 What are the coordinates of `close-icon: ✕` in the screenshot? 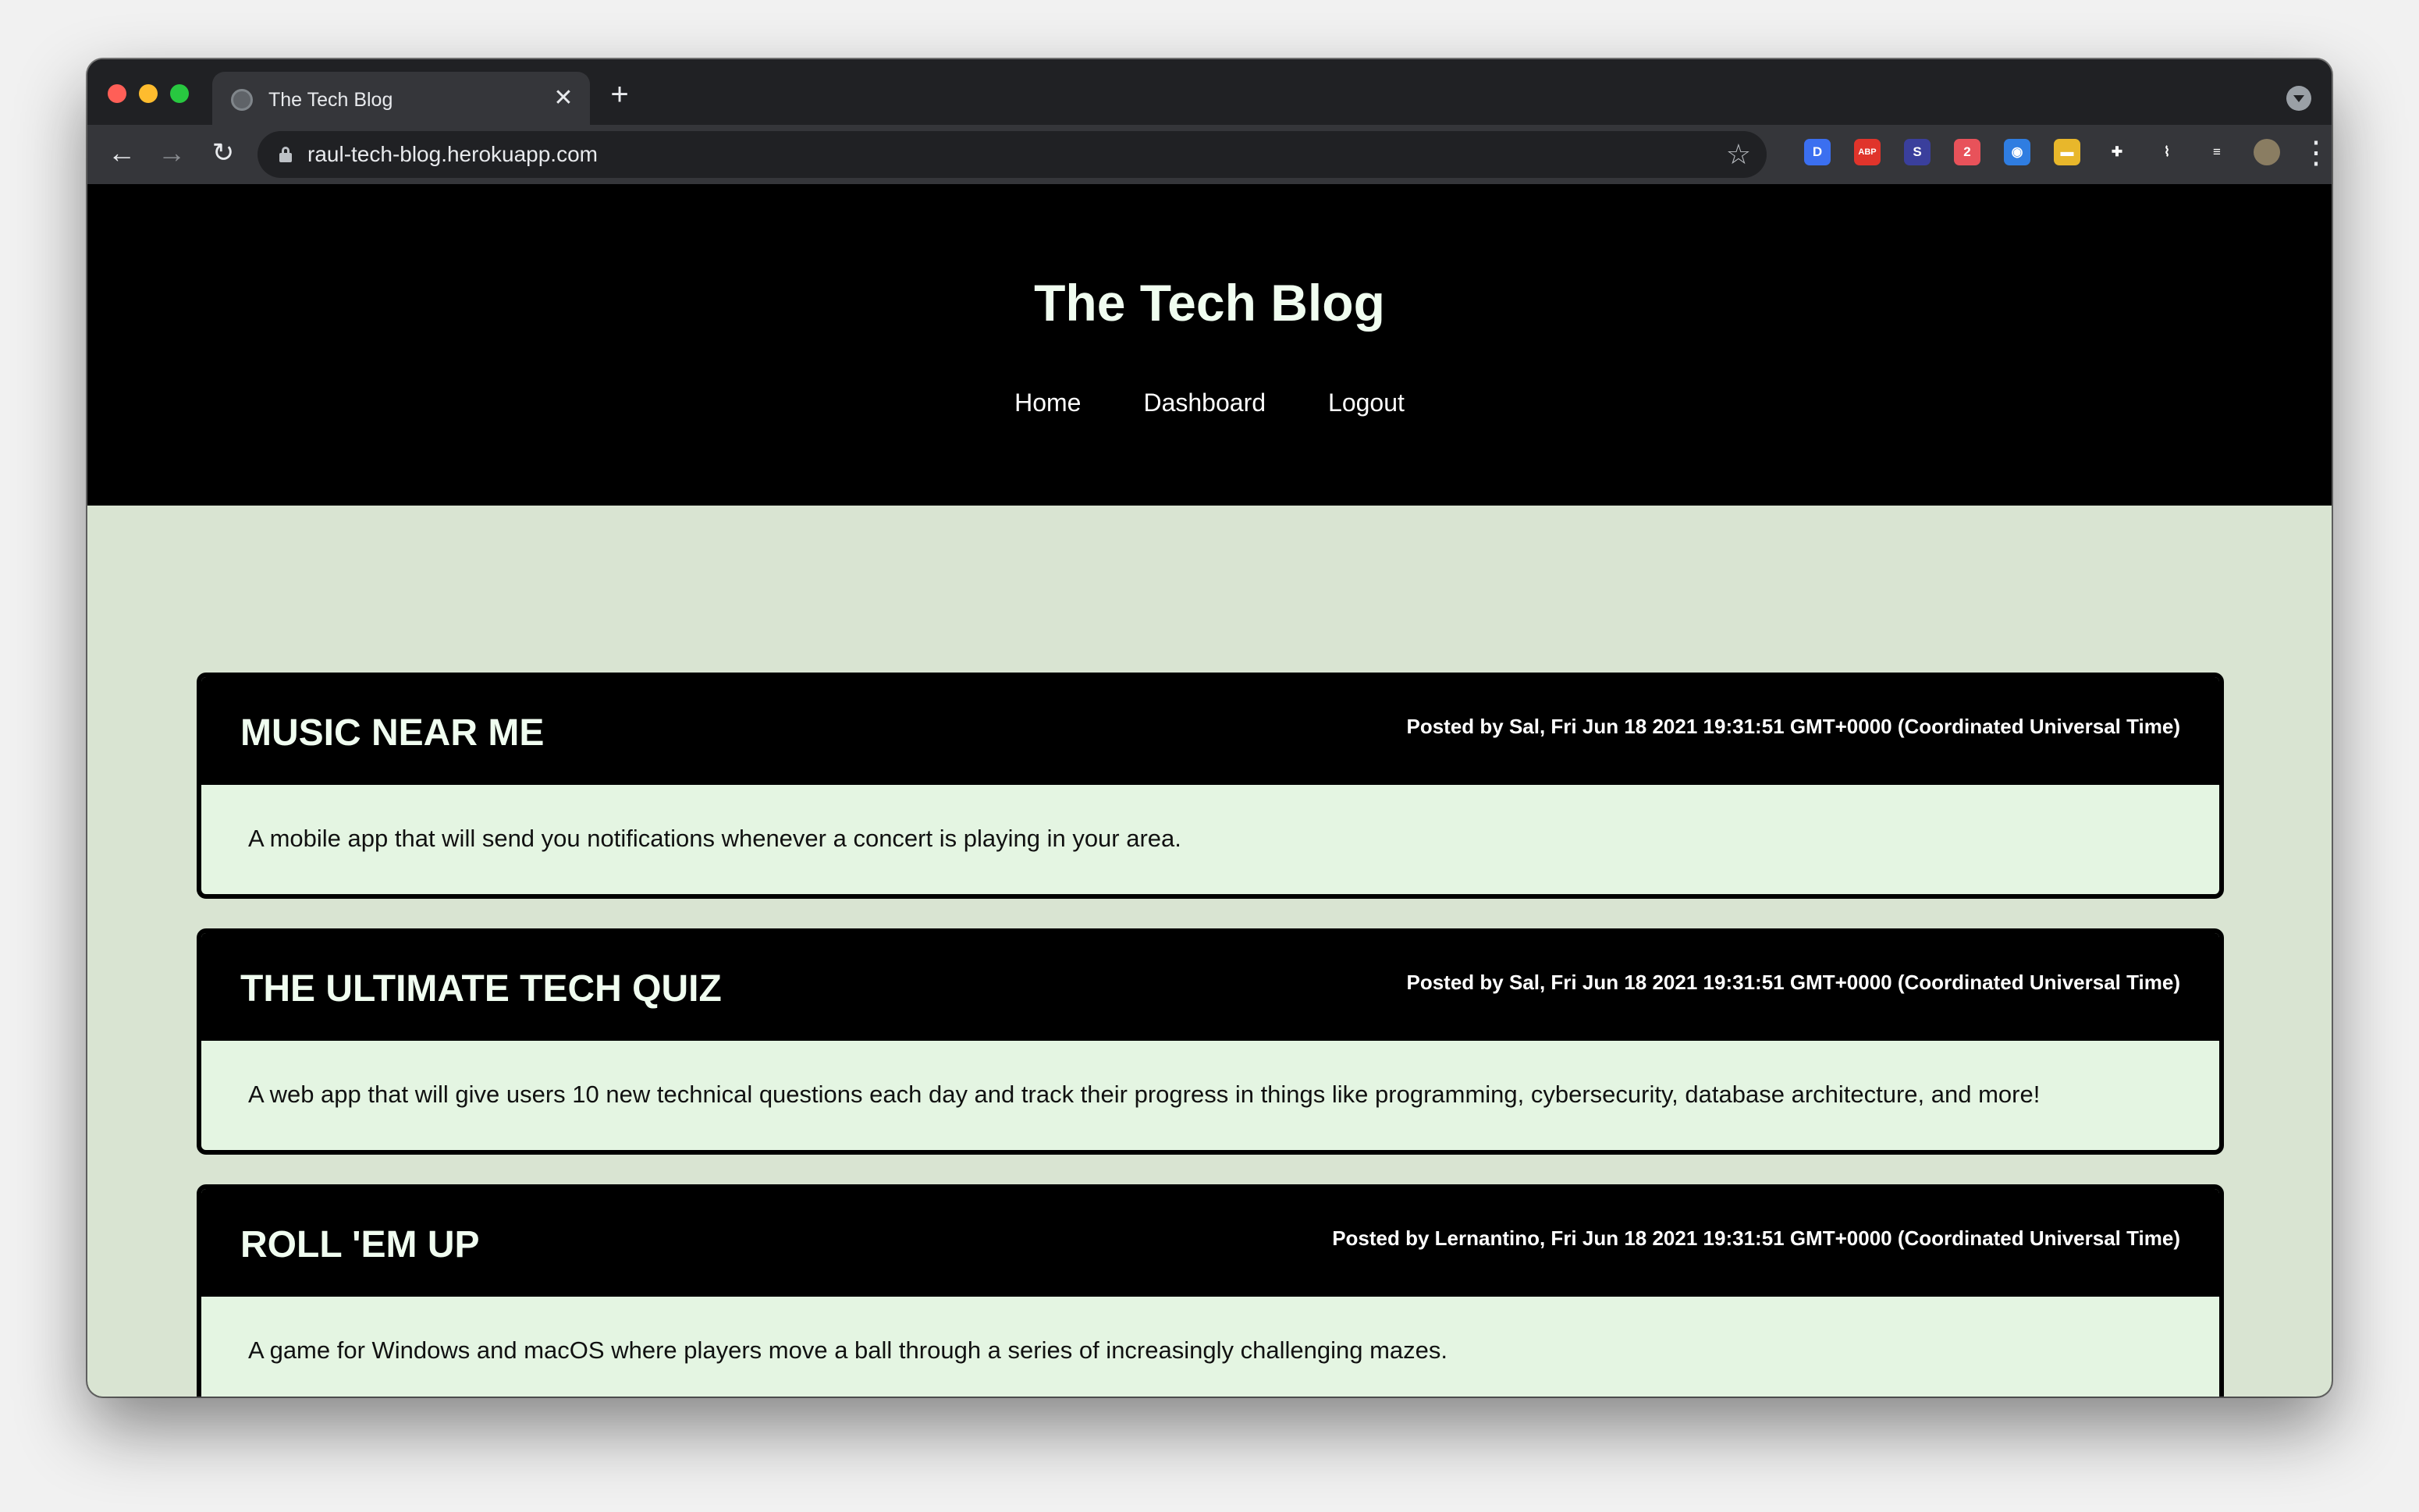 It's located at (563, 98).